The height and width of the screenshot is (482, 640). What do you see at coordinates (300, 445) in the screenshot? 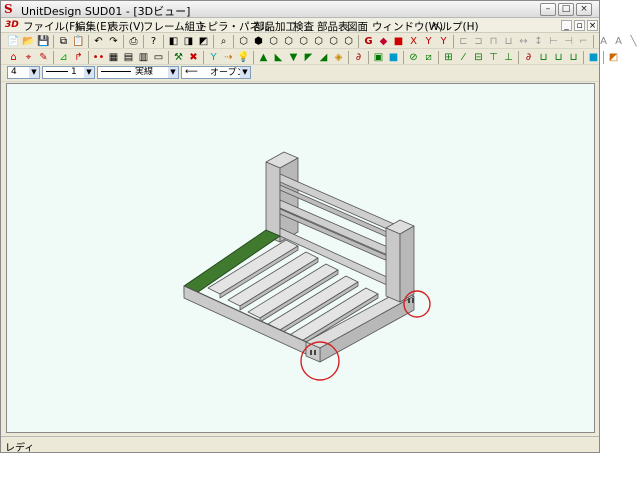
I see `status-bar: レディ` at bounding box center [300, 445].